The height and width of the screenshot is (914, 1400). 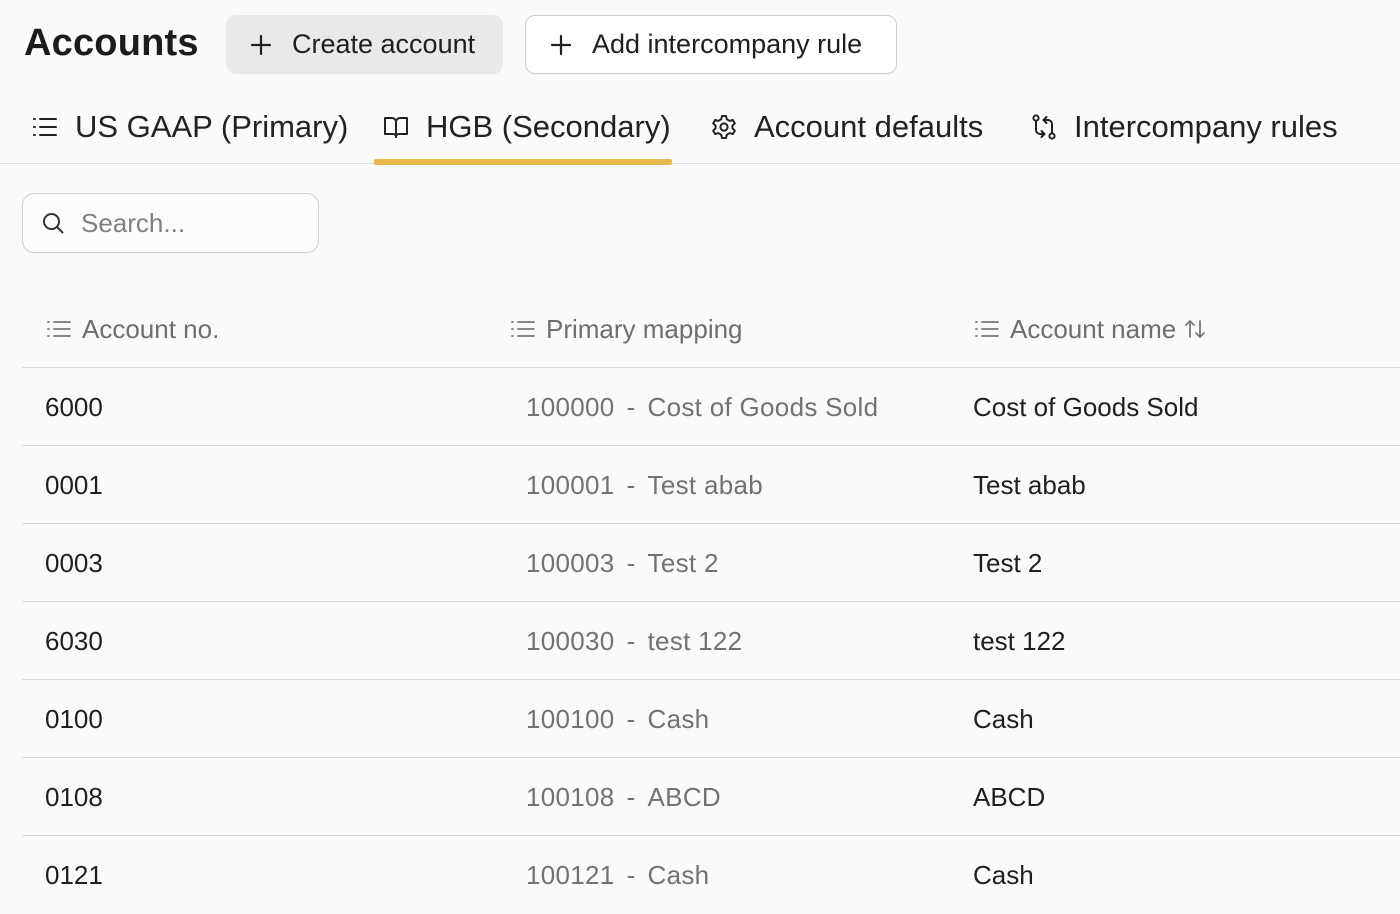 I want to click on table-row: 0003 100003- Test 2 Test 2, so click(x=711, y=563).